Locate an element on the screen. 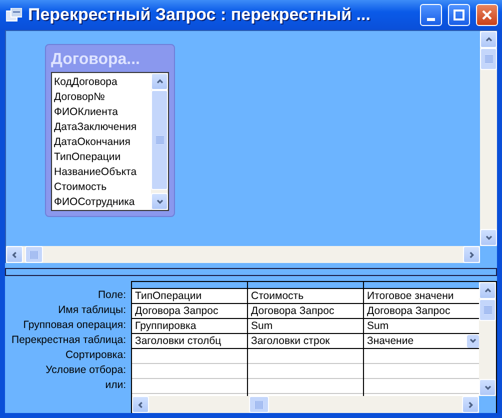  row-label: Групповая операция: is located at coordinates (74, 325).